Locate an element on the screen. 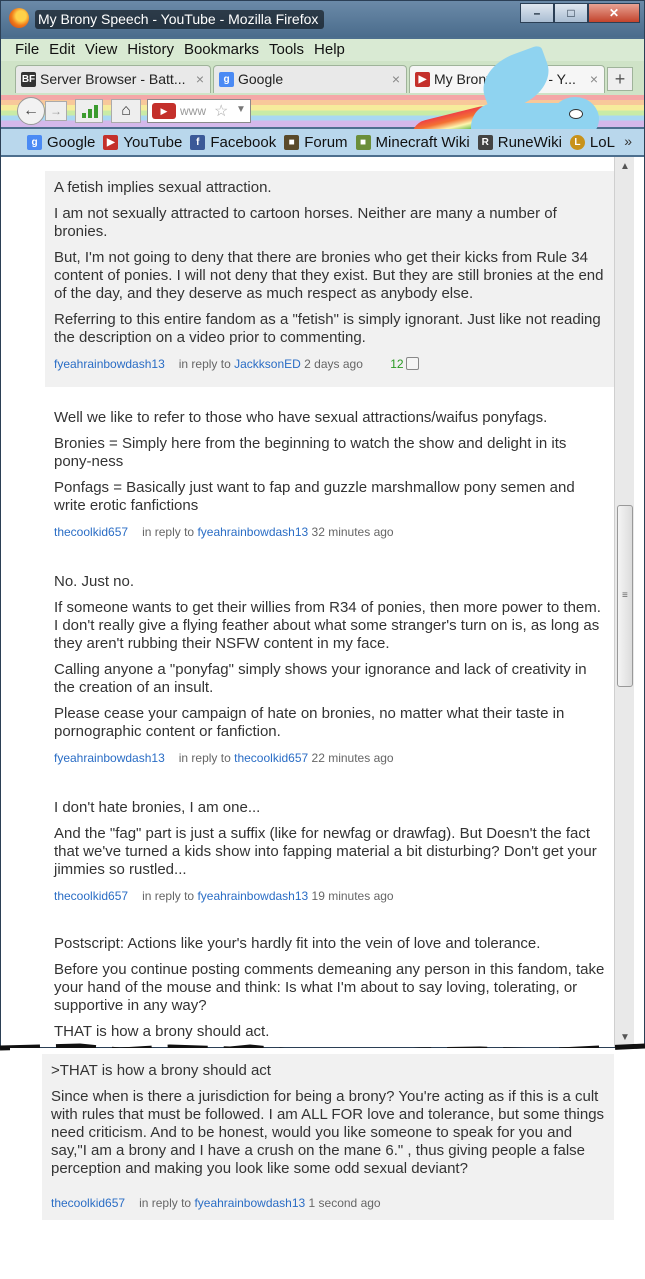 The width and height of the screenshot is (645, 1279). bookmark-runewiki: R RuneWiki is located at coordinates (519, 142).